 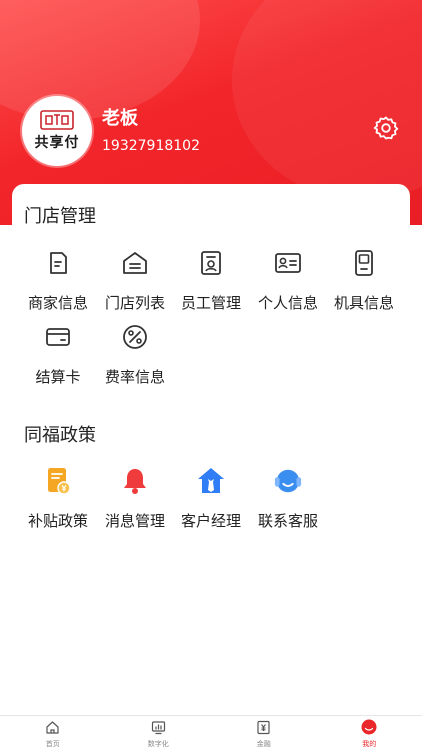 What do you see at coordinates (369, 744) in the screenshot?
I see `nav-label: 我的` at bounding box center [369, 744].